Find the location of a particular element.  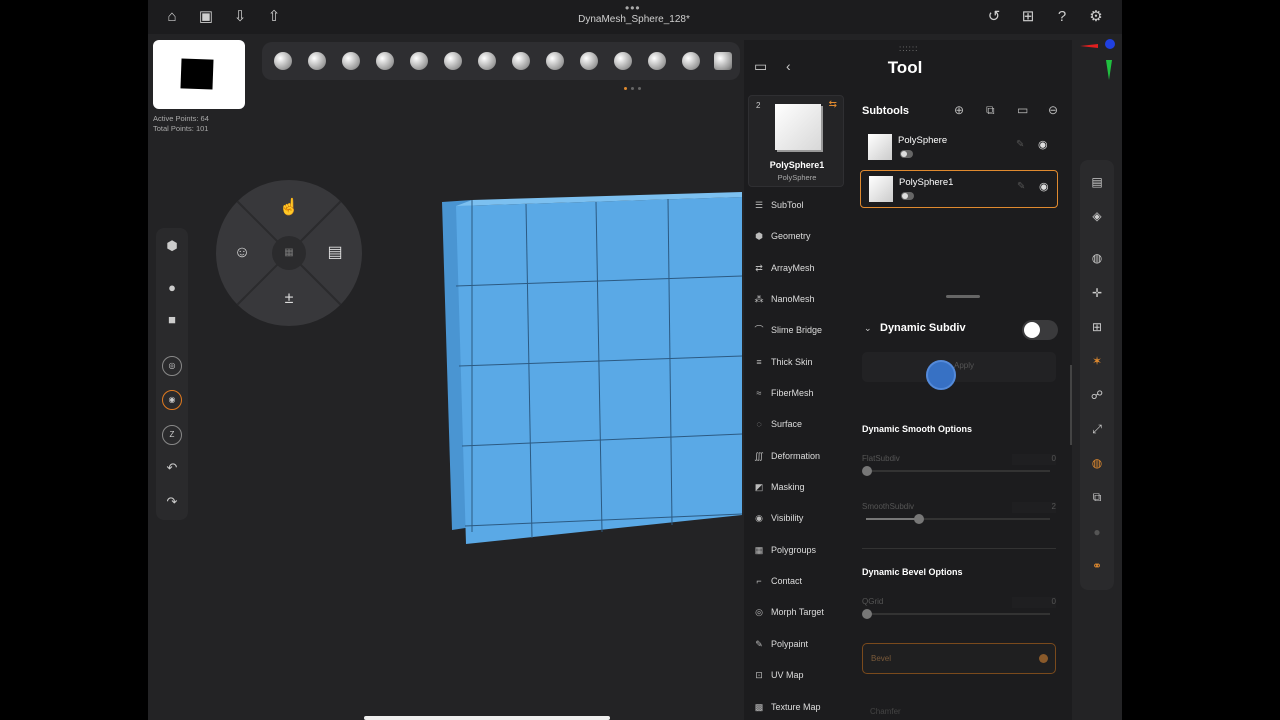

gear-icon: ⚙ is located at coordinates (1096, 17).